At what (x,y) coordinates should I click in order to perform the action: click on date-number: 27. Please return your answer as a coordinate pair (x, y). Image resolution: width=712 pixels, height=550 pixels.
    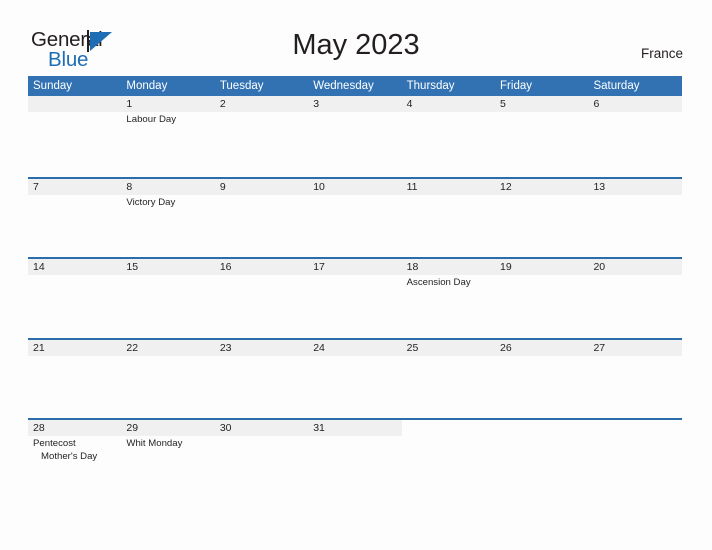
    Looking at the image, I should click on (635, 347).